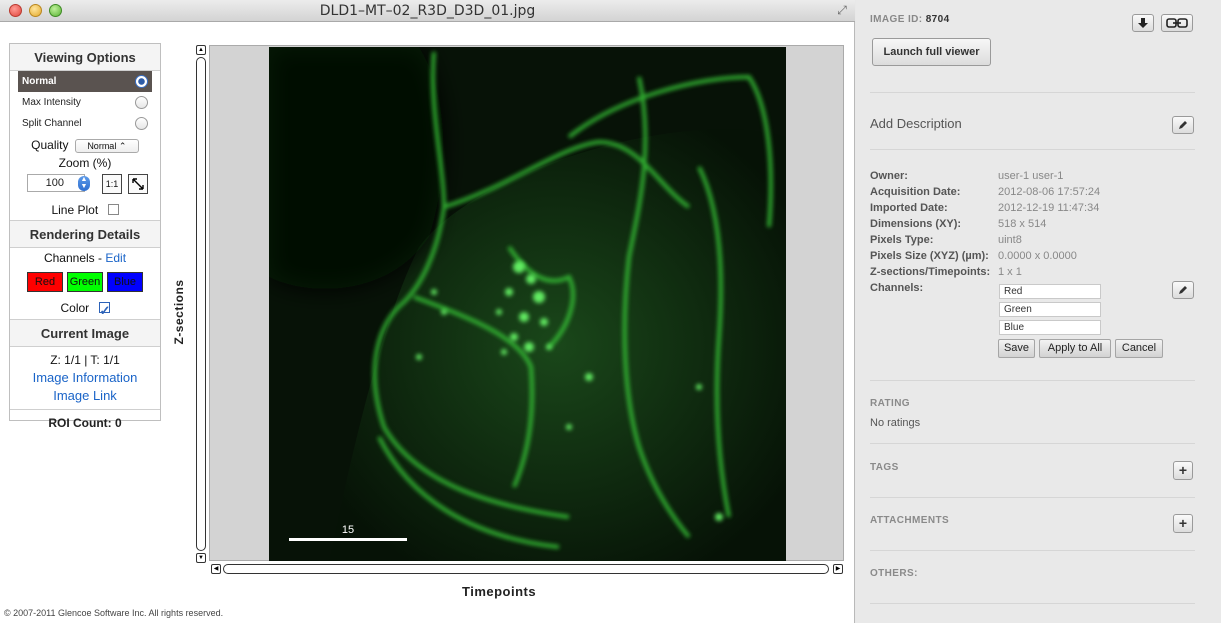 The width and height of the screenshot is (1221, 623). I want to click on z-down-arrow-icon: ▼, so click(201, 558).